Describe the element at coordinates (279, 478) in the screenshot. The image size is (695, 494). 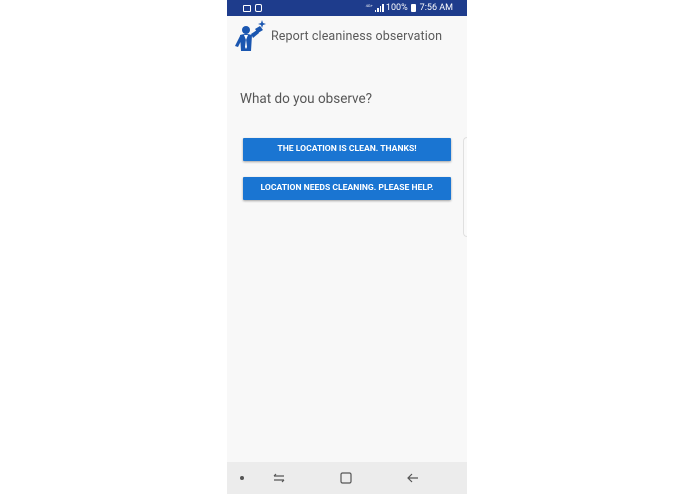
I see `recents-icon` at that location.